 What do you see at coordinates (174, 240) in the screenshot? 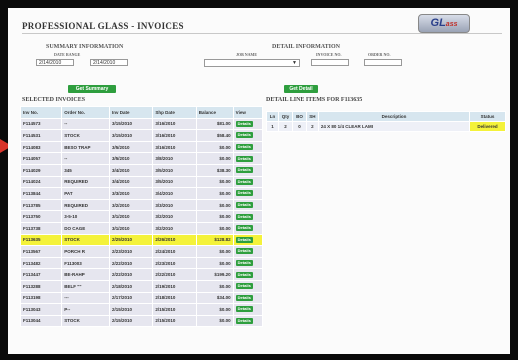
I see `table-cell: 2/26/2010` at bounding box center [174, 240].